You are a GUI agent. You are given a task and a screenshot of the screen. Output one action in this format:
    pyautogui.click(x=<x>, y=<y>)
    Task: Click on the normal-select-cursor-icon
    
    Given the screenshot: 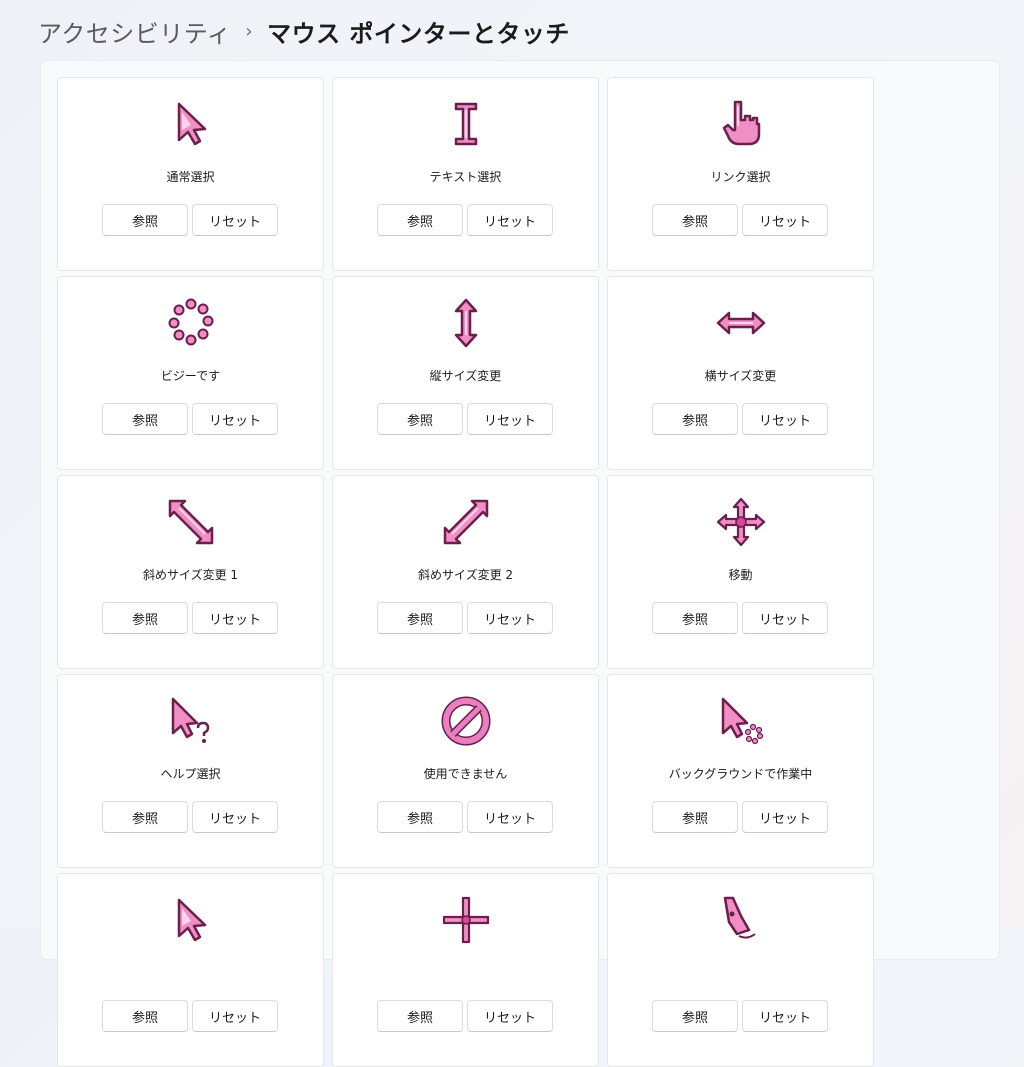 What is the action you would take?
    pyautogui.click(x=191, y=124)
    